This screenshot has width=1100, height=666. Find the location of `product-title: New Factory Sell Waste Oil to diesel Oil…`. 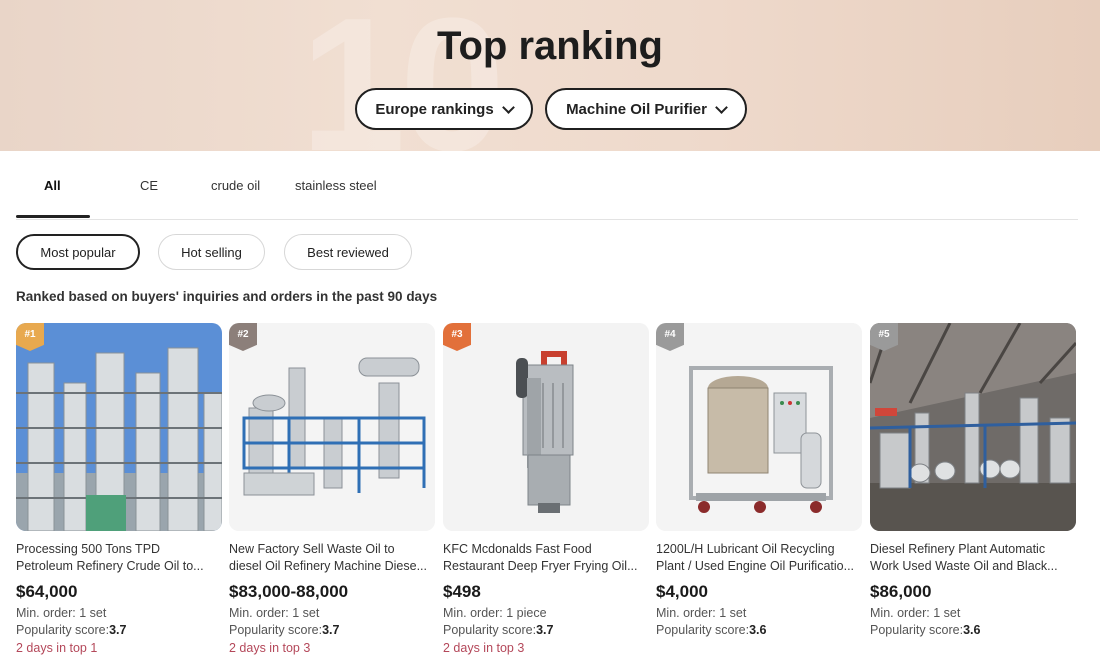

product-title: New Factory Sell Waste Oil to diesel Oil… is located at coordinates (329, 558).